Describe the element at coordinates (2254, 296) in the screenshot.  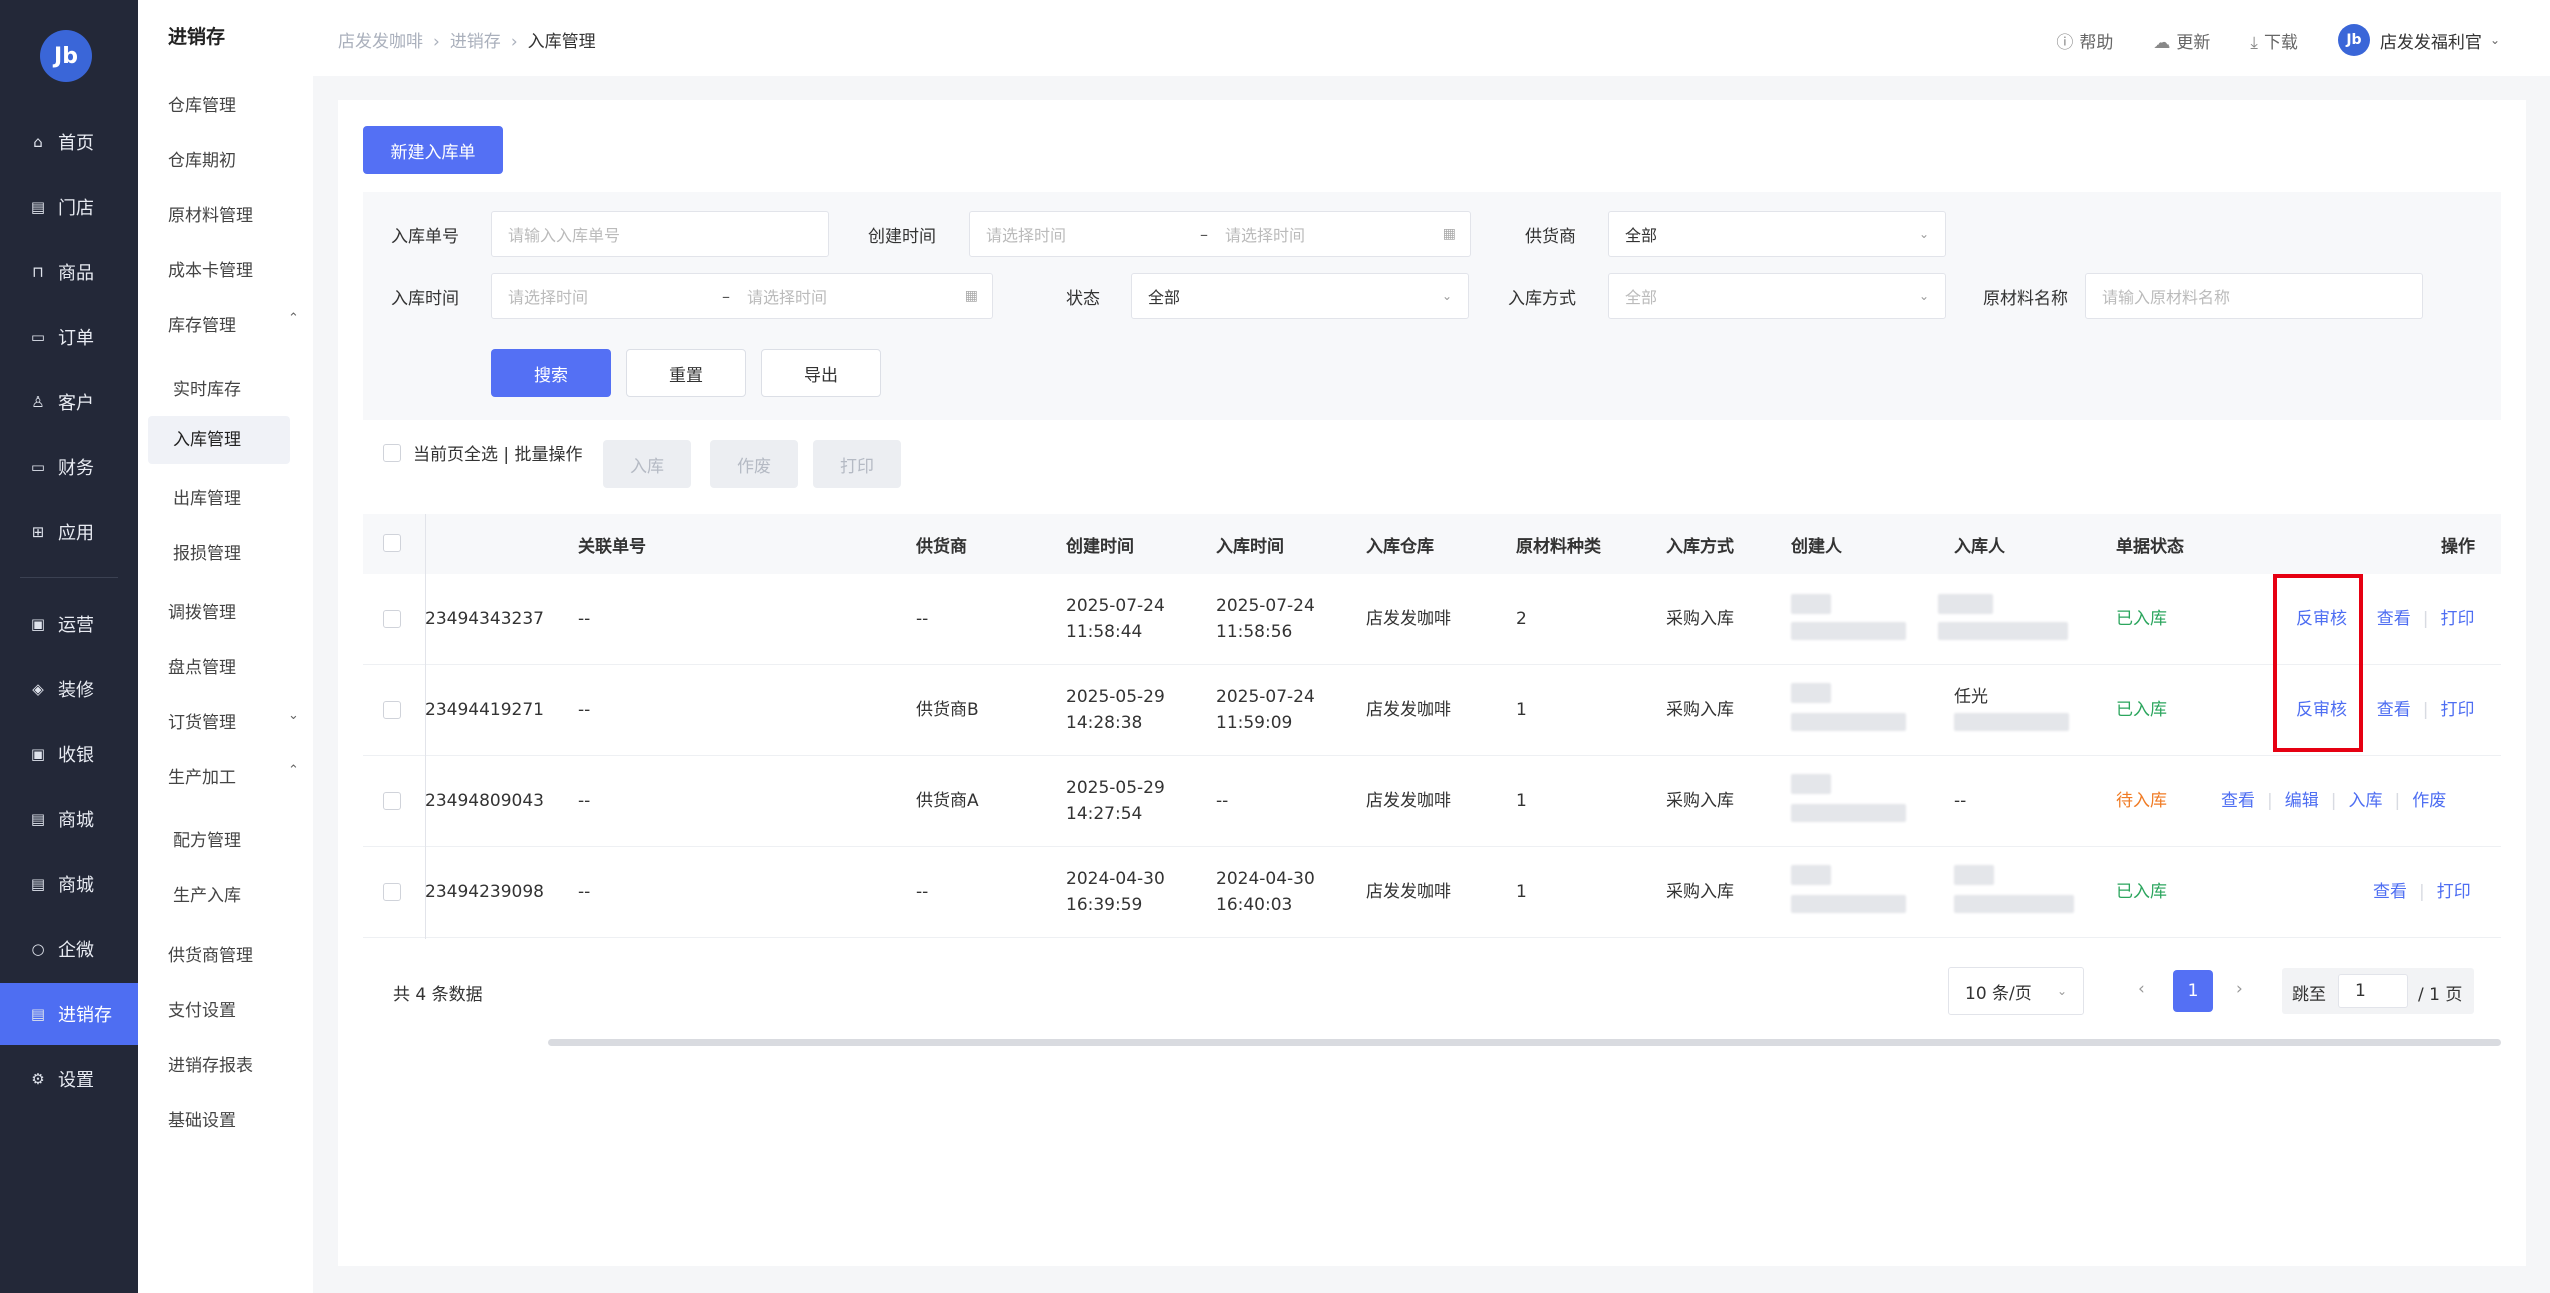
I see `material-input: 请输入原材料名称` at that location.